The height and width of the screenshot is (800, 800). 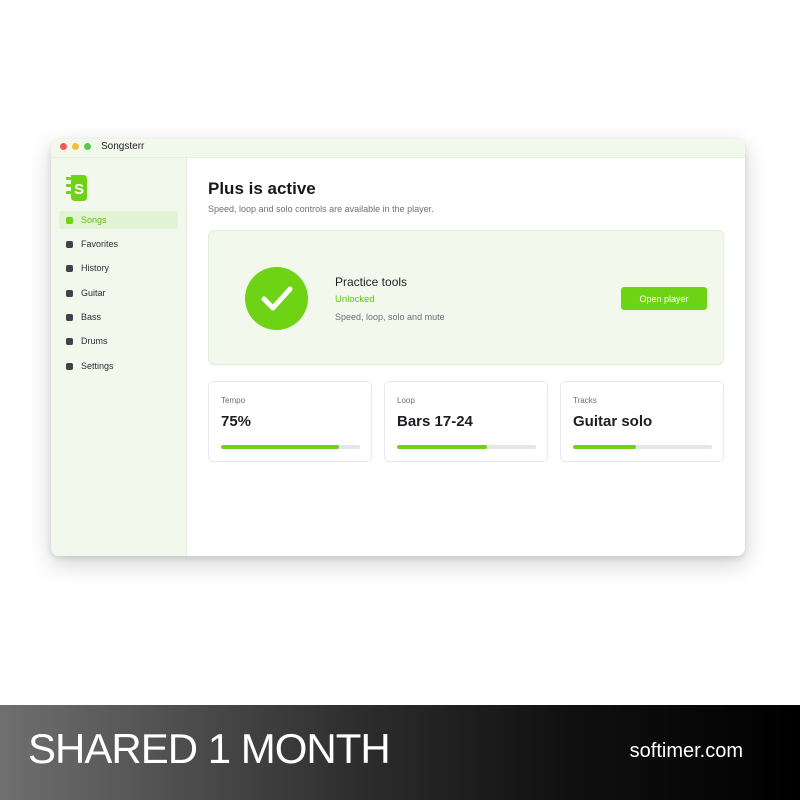 I want to click on page-title: Plus is active, so click(x=262, y=188).